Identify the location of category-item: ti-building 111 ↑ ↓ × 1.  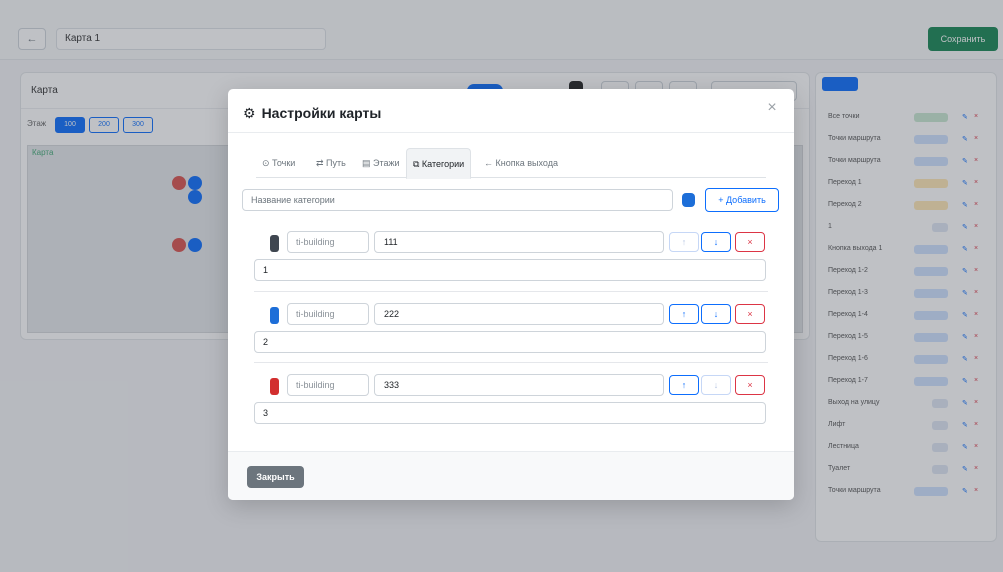
(511, 263).